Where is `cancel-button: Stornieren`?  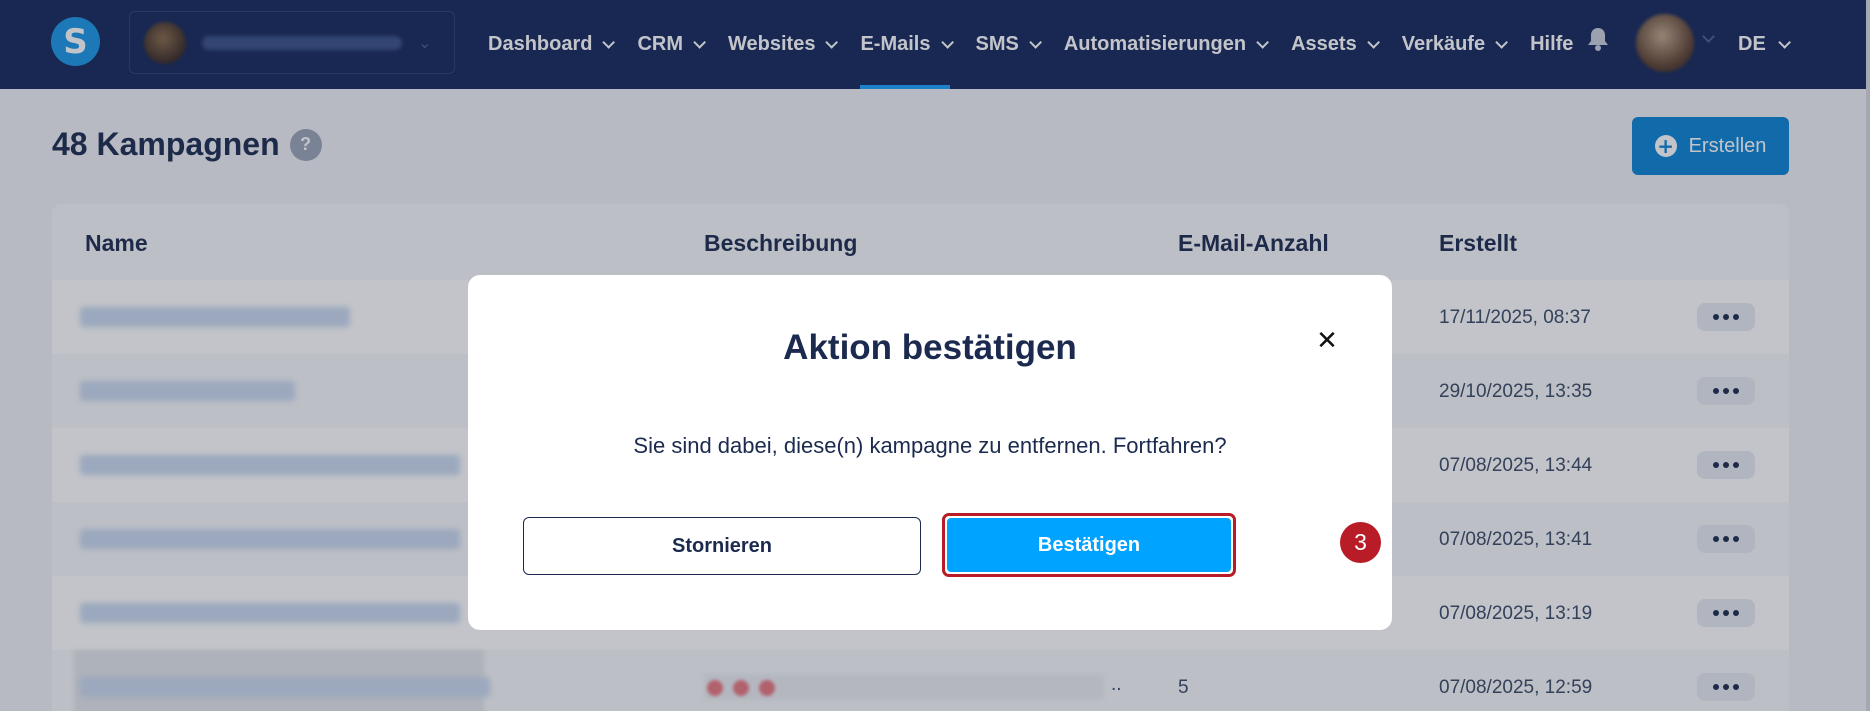 cancel-button: Stornieren is located at coordinates (722, 546).